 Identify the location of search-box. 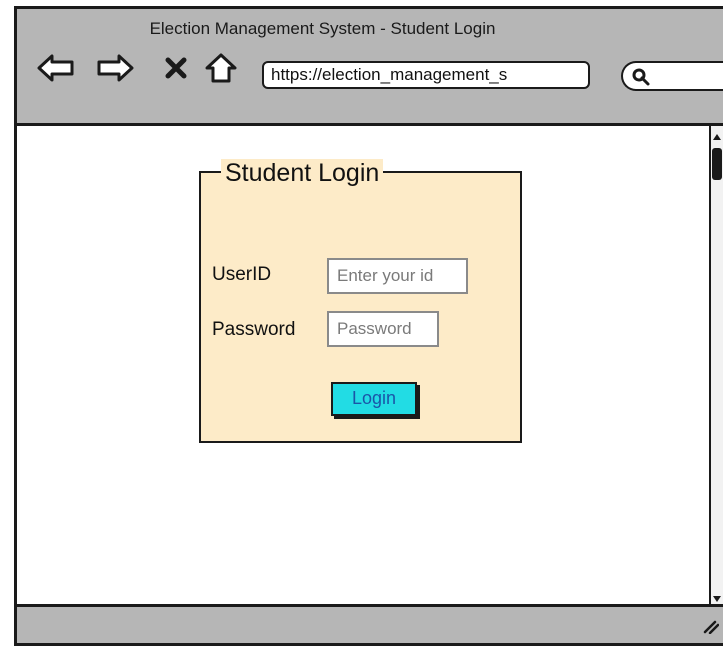
(672, 76).